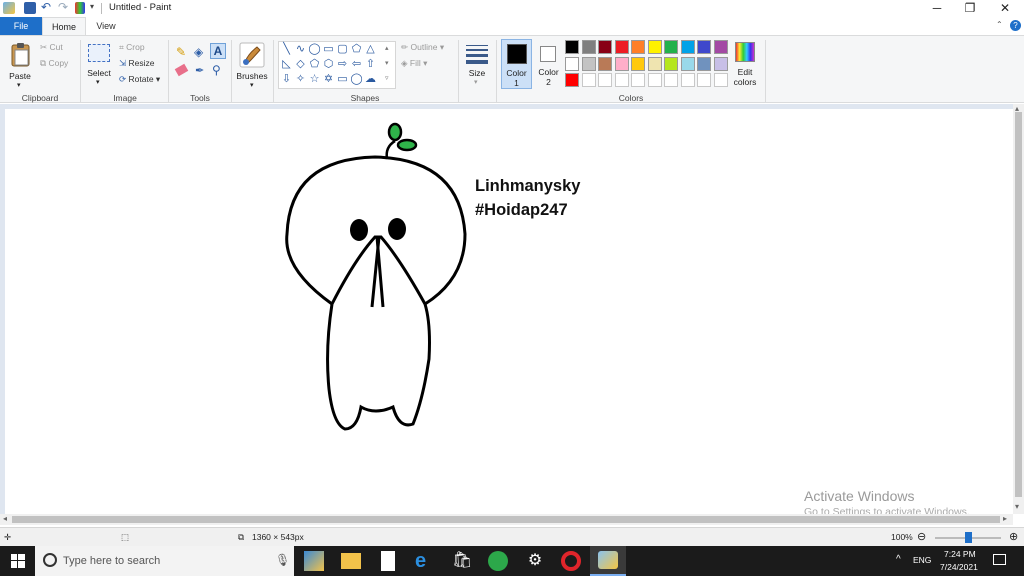  I want to click on scroll-right-icon: ▸, so click(1005, 518).